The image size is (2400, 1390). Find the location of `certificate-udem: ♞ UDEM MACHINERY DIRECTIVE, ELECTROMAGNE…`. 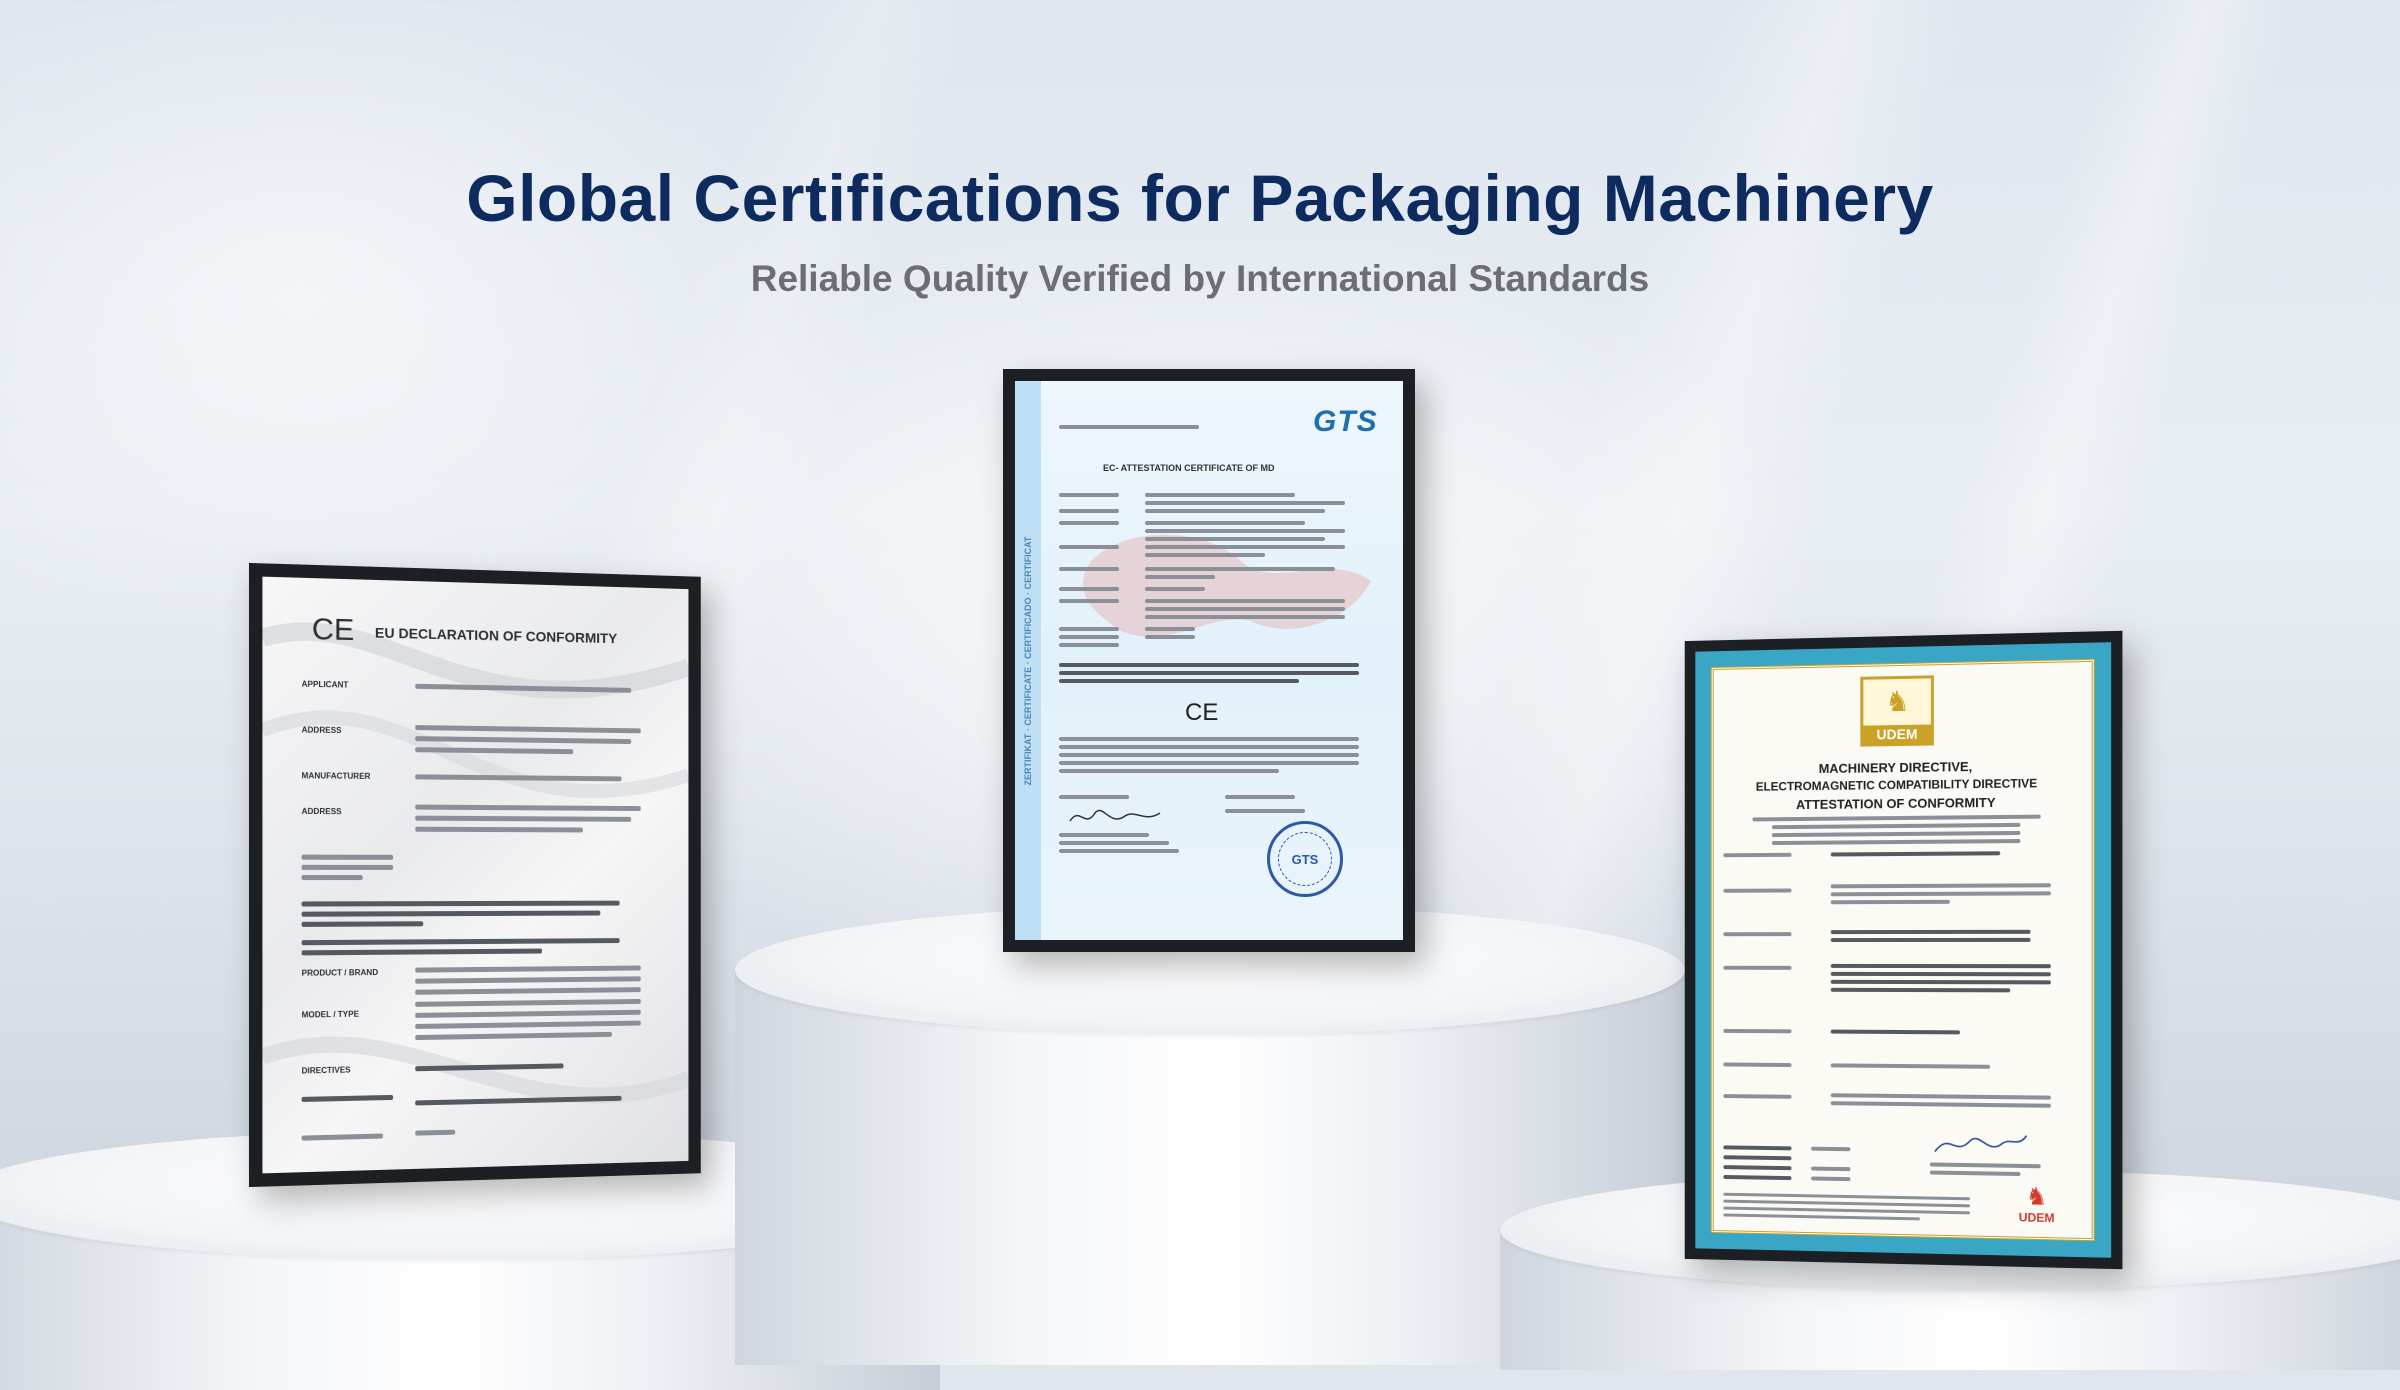

certificate-udem: ♞ UDEM MACHINERY DIRECTIVE, ELECTROMAGNE… is located at coordinates (1903, 950).